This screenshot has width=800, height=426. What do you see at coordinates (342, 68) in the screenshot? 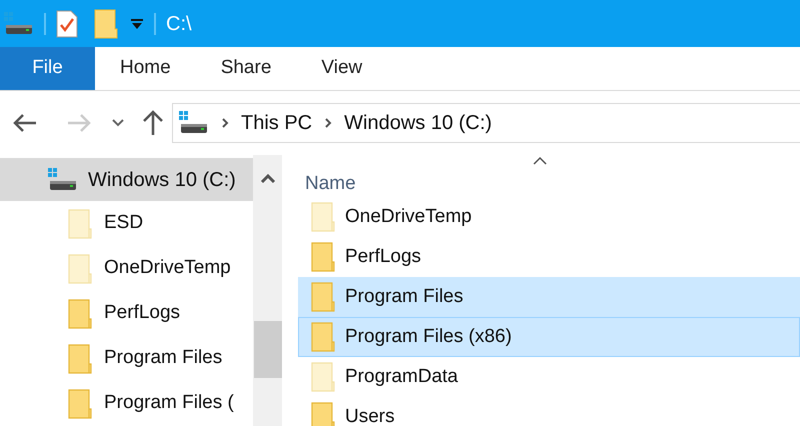
I see `ribbon-tab: View` at bounding box center [342, 68].